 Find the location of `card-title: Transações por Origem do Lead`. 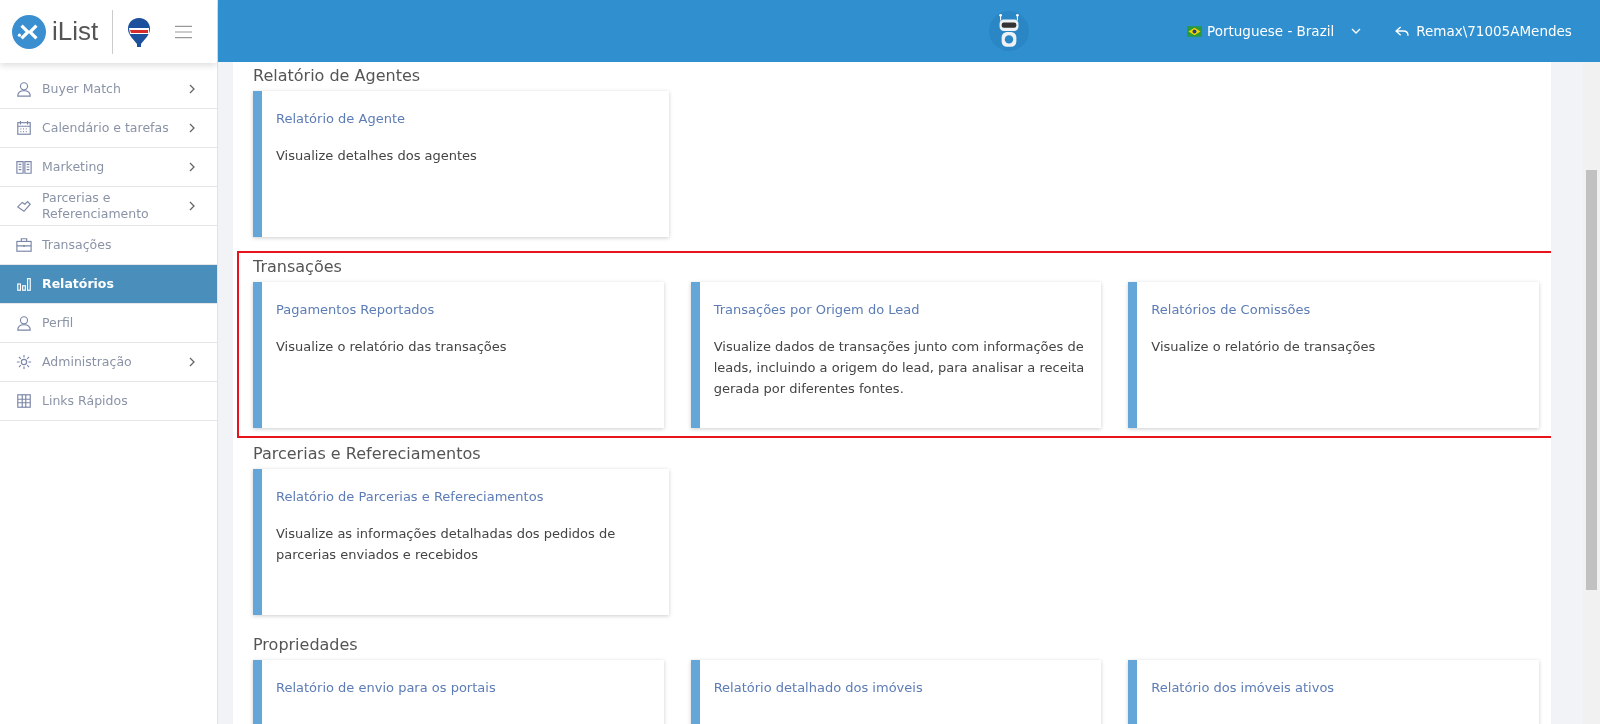

card-title: Transações por Origem do Lead is located at coordinates (817, 309).